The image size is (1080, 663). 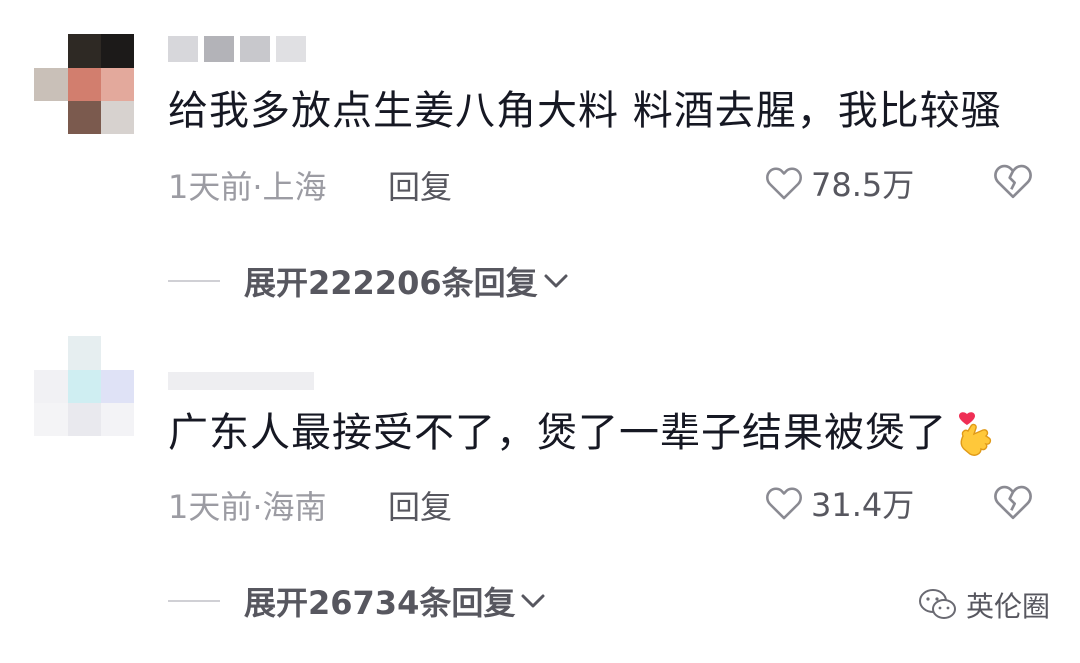 I want to click on watermark-text: 英伦圈, so click(x=1008, y=606).